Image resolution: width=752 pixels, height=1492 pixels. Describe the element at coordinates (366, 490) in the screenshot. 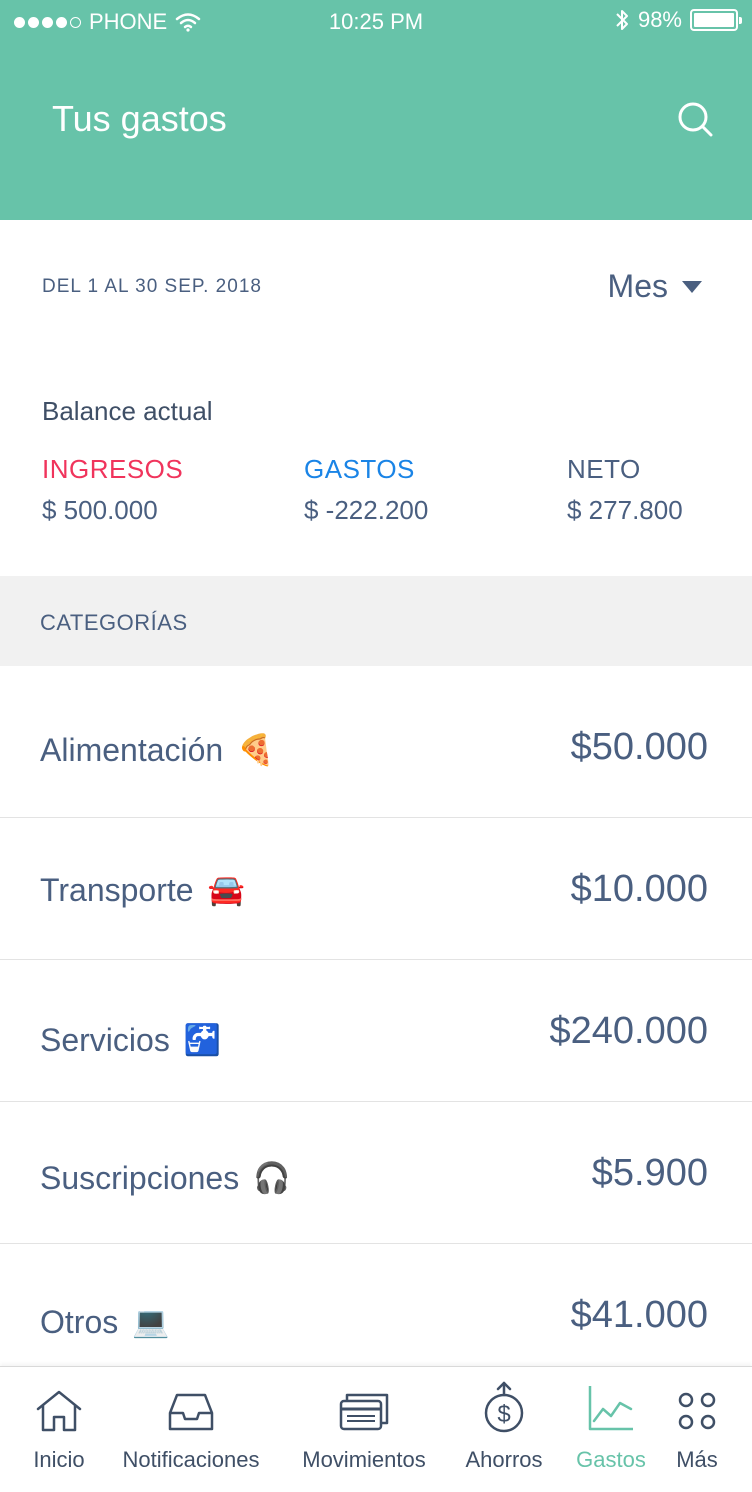

I see `gastos-summary: GASTOS $ -222.200` at that location.